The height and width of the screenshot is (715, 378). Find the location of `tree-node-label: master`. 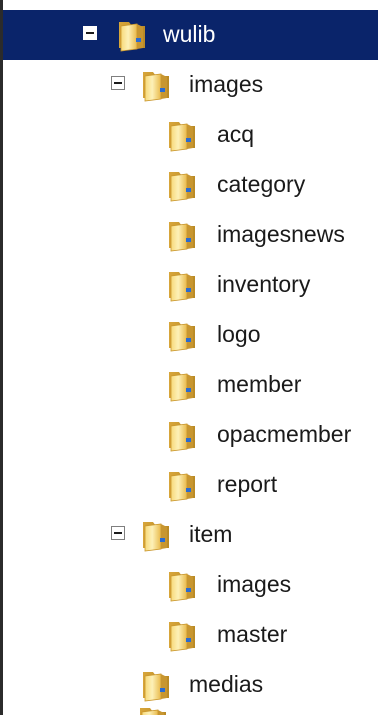

tree-node-label: master is located at coordinates (252, 634).